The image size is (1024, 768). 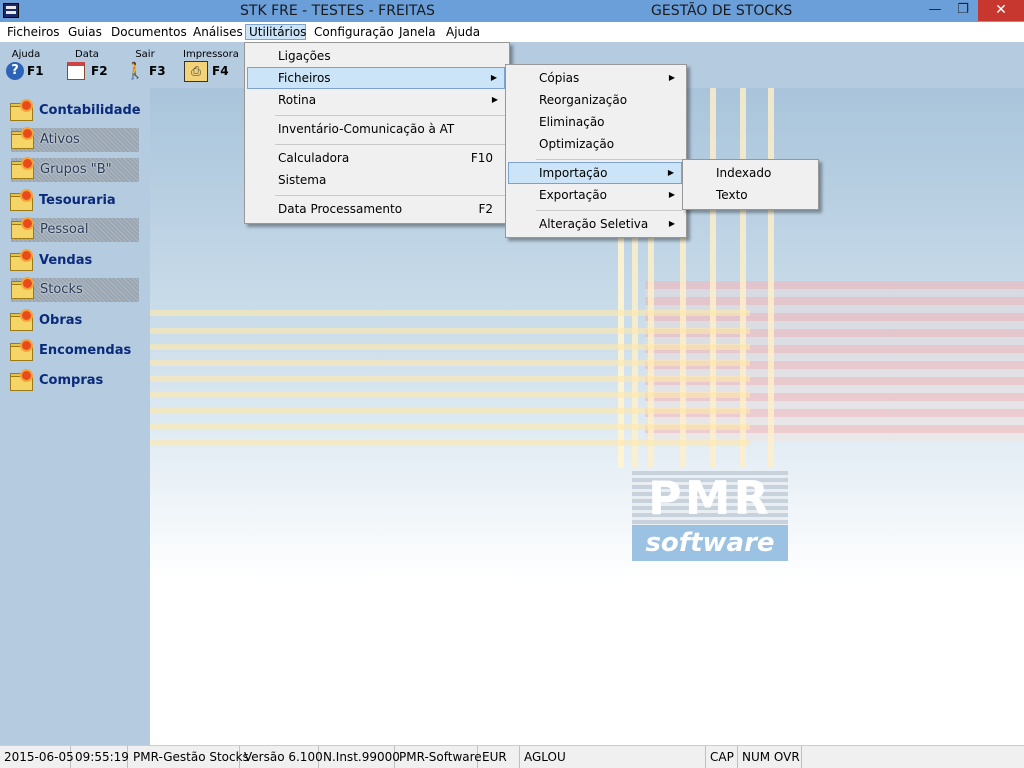 I want to click on menu-item-label: Importação, so click(x=573, y=173).